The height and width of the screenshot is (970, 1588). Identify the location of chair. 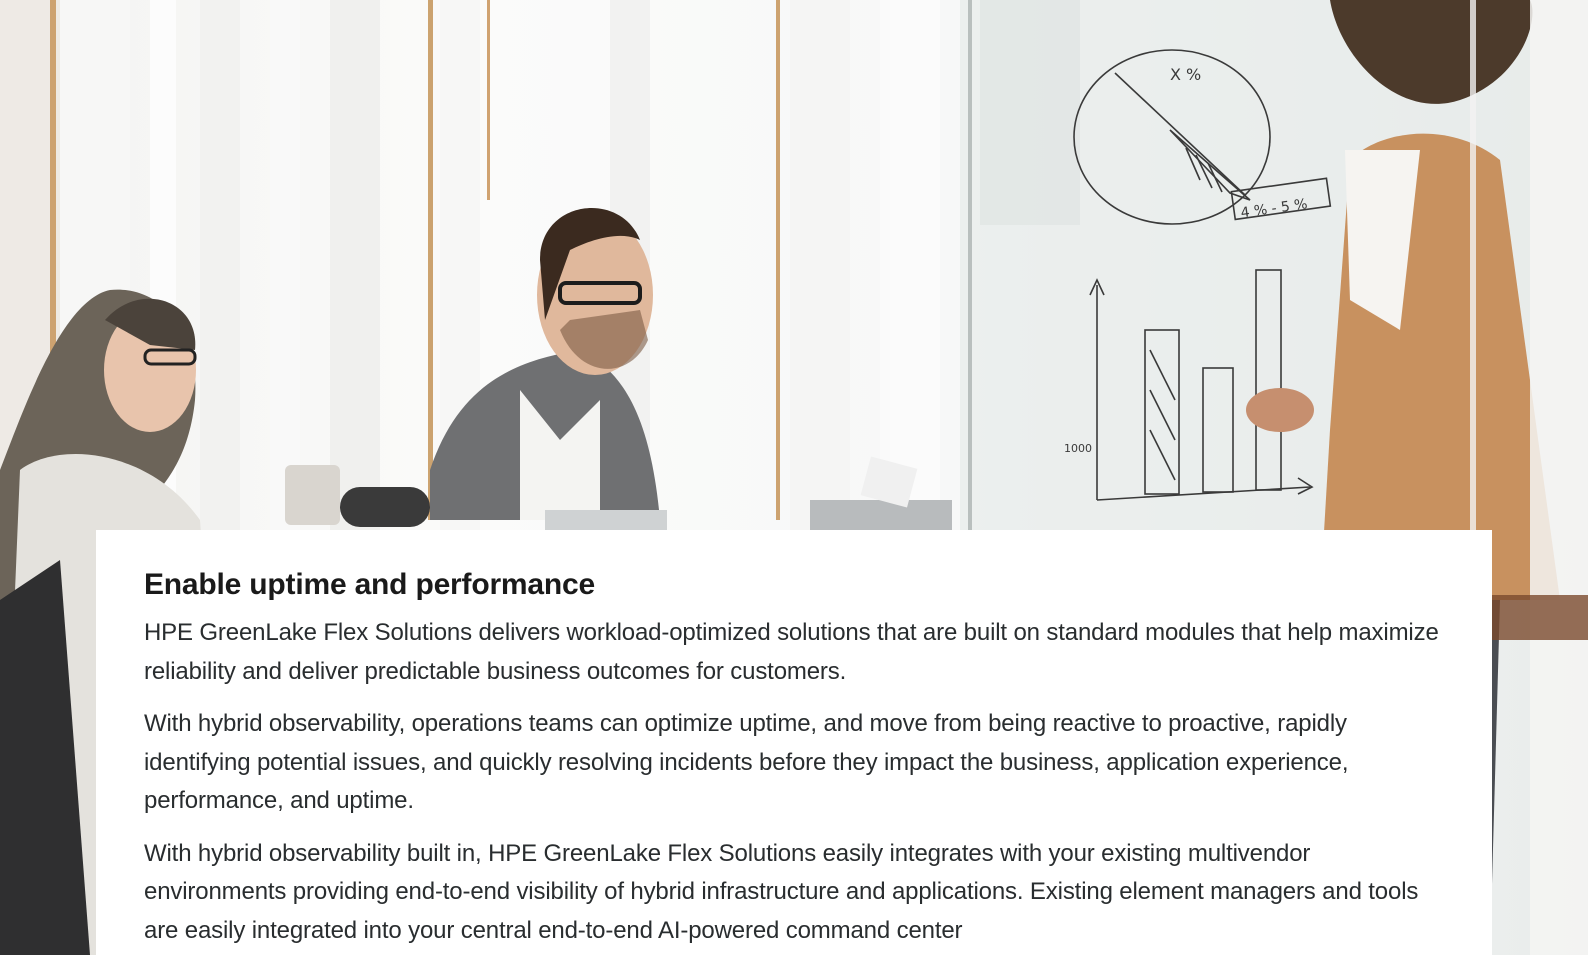
(385, 507).